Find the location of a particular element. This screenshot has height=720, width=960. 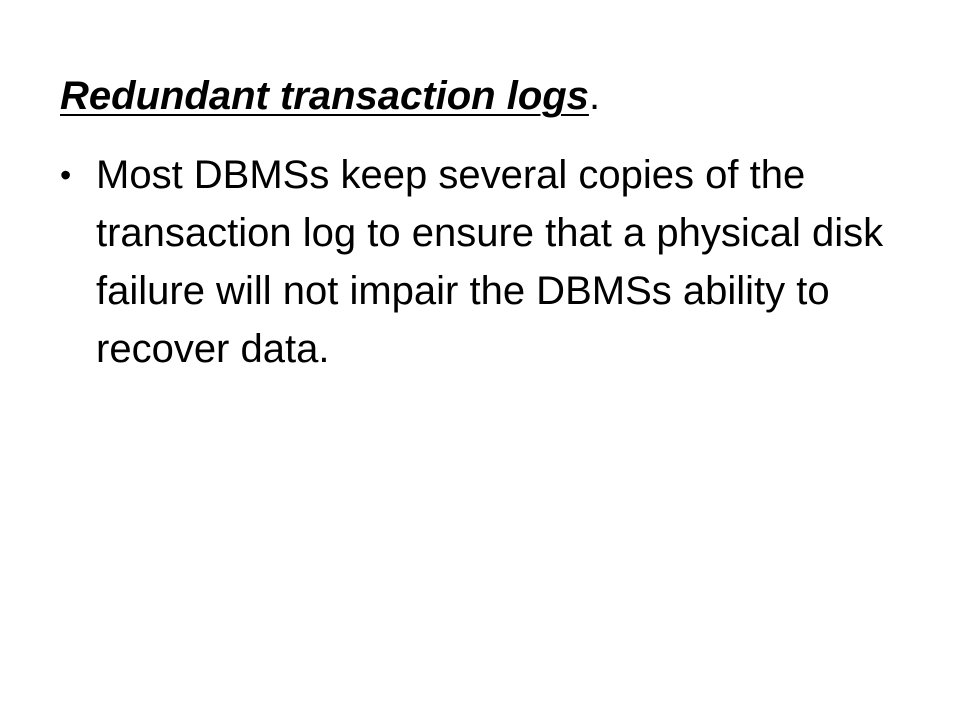

slide-heading: Redundant transaction logs. is located at coordinates (330, 96).